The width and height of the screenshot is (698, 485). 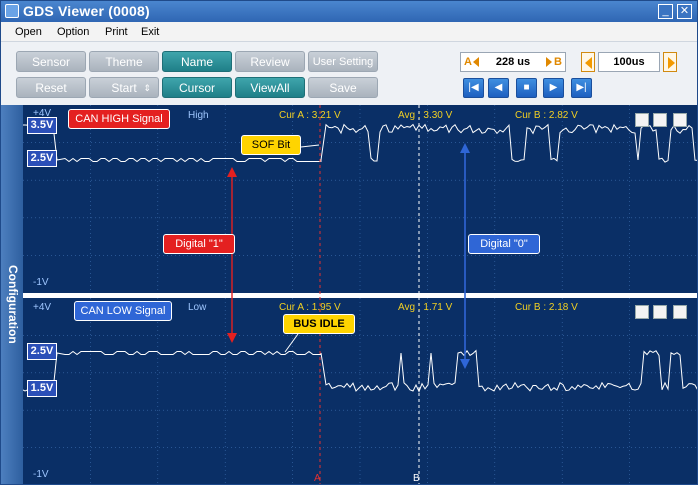 I want to click on top-channel-maximize-icon, so click(x=660, y=120).